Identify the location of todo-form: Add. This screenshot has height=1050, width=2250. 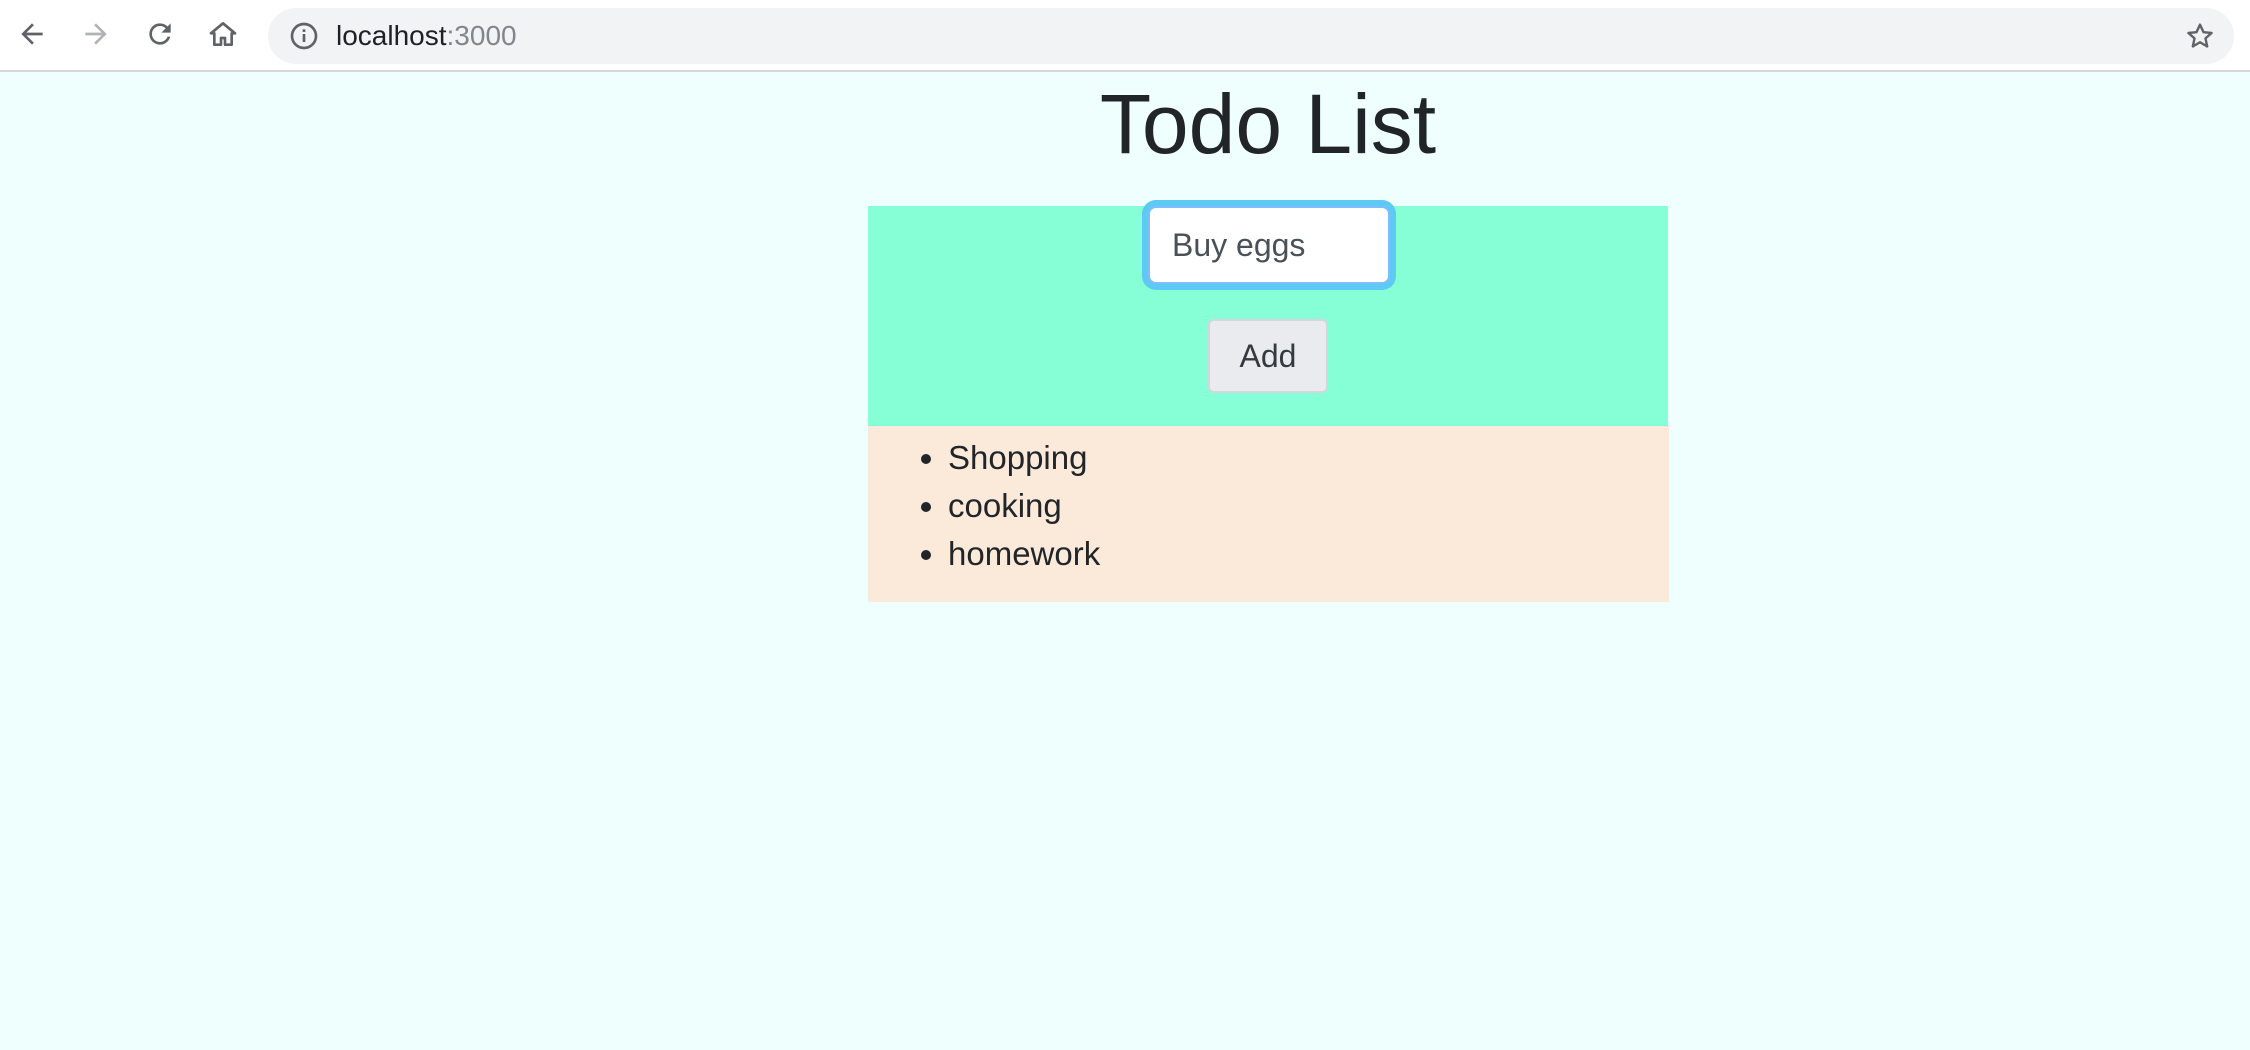
(1268, 316).